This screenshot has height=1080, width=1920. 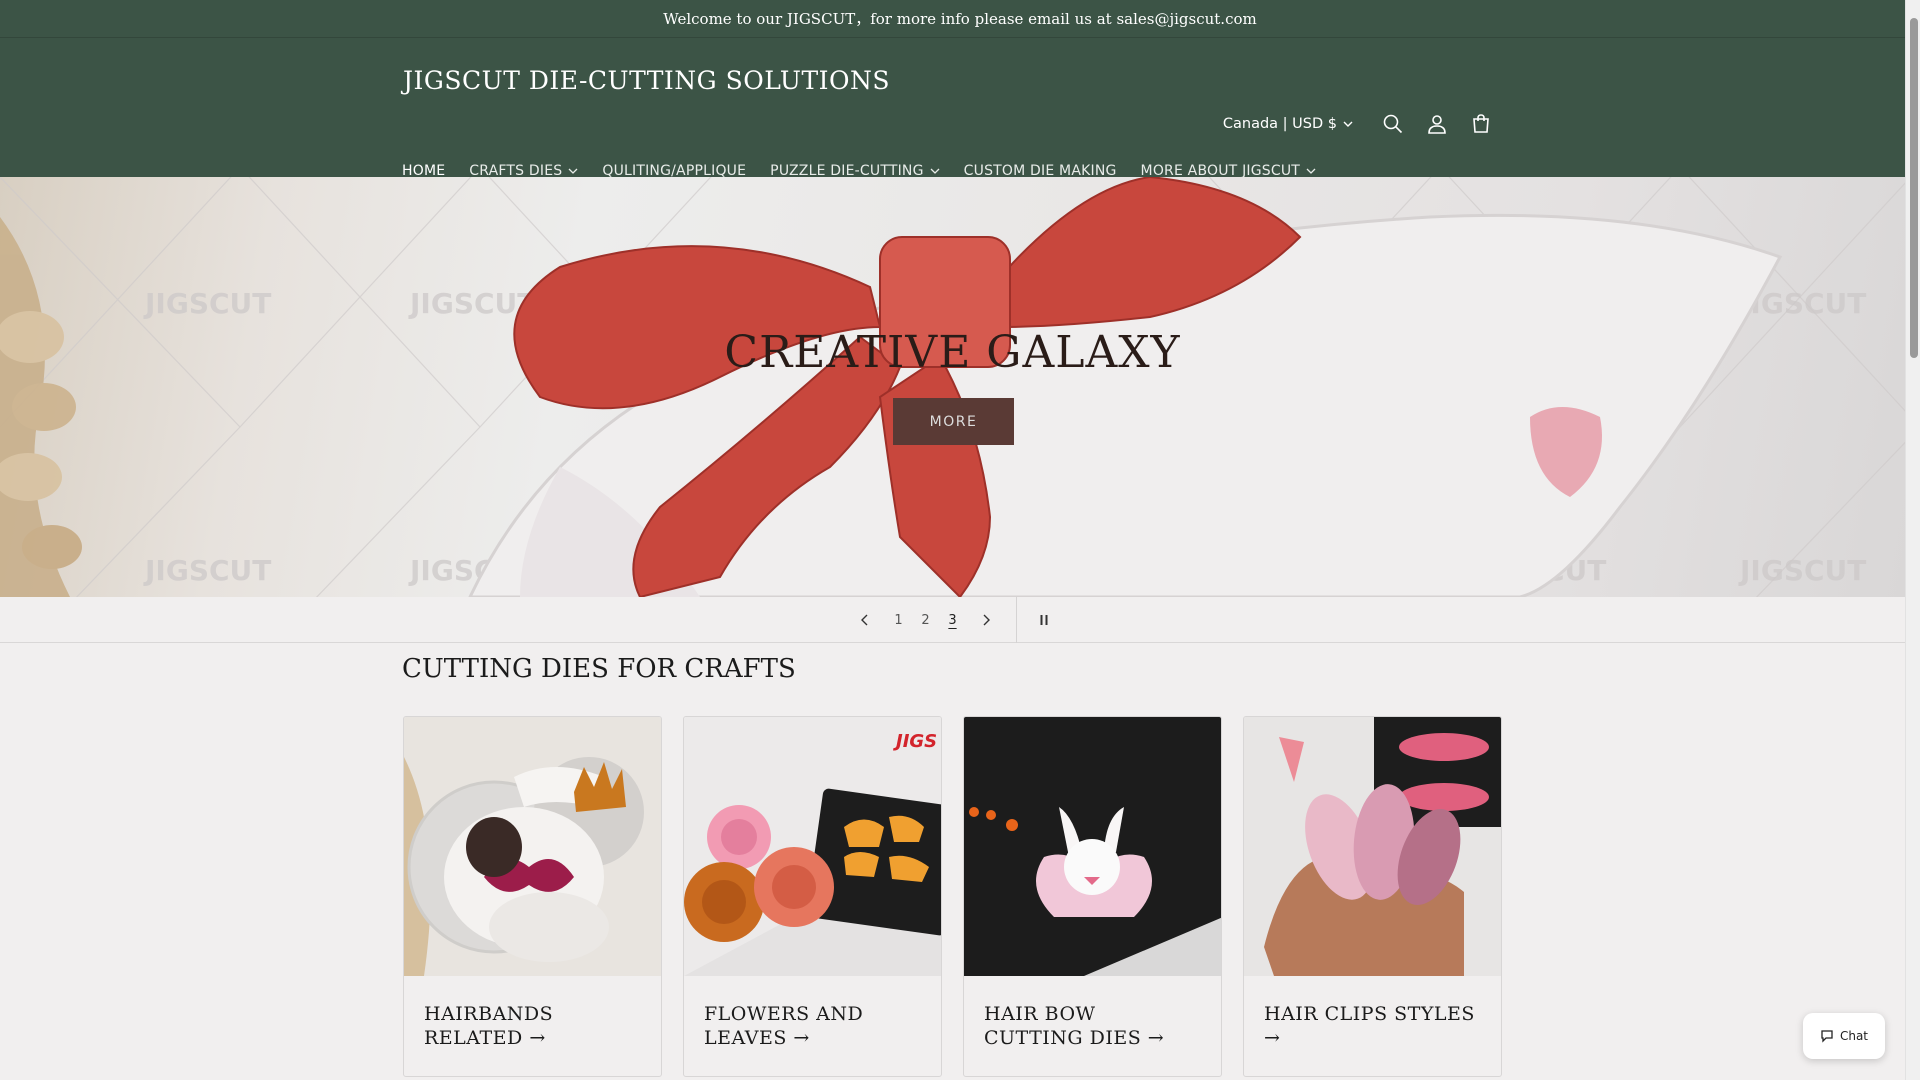 I want to click on collection-title: HAIR BOW CUTTING DIES →, so click(x=1092, y=1026).